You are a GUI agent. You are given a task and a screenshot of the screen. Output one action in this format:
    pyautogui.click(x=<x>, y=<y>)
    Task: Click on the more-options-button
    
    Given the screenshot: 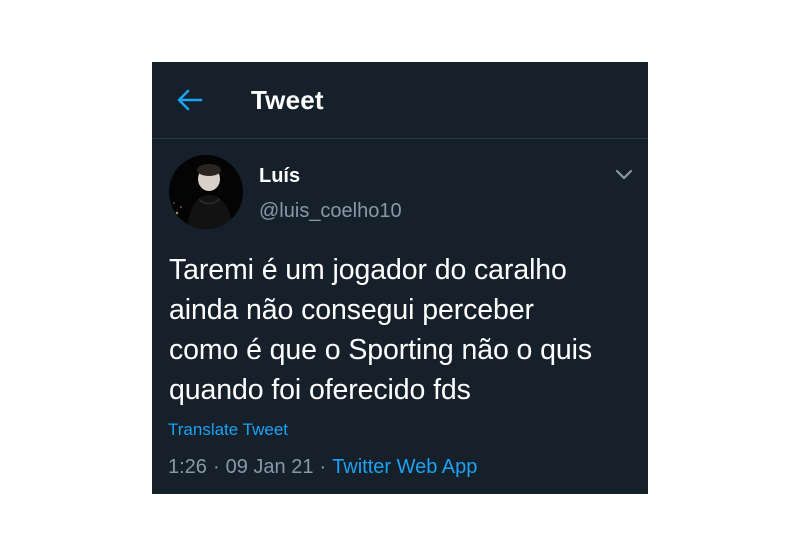 What is the action you would take?
    pyautogui.click(x=624, y=174)
    